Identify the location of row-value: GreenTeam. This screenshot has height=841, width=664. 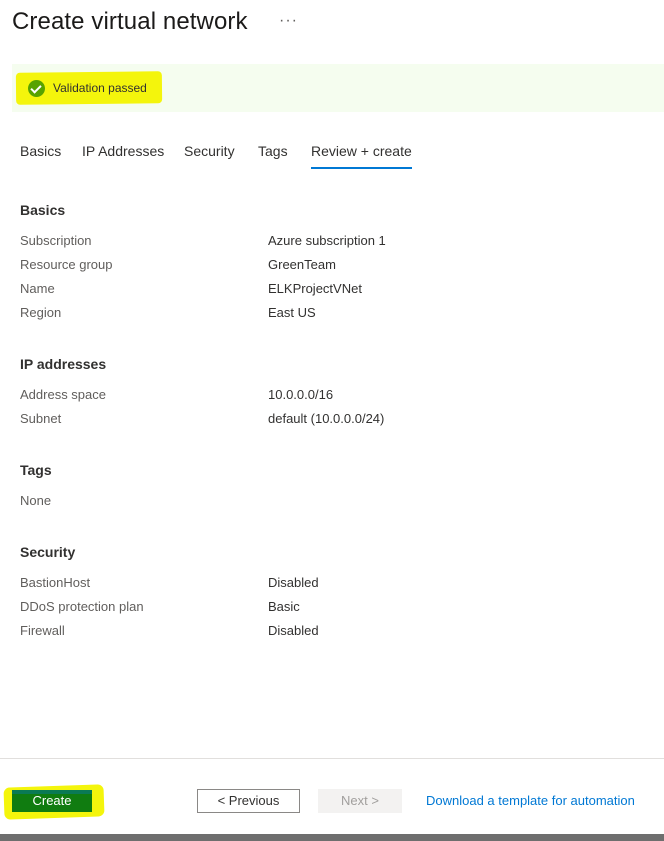
(302, 264).